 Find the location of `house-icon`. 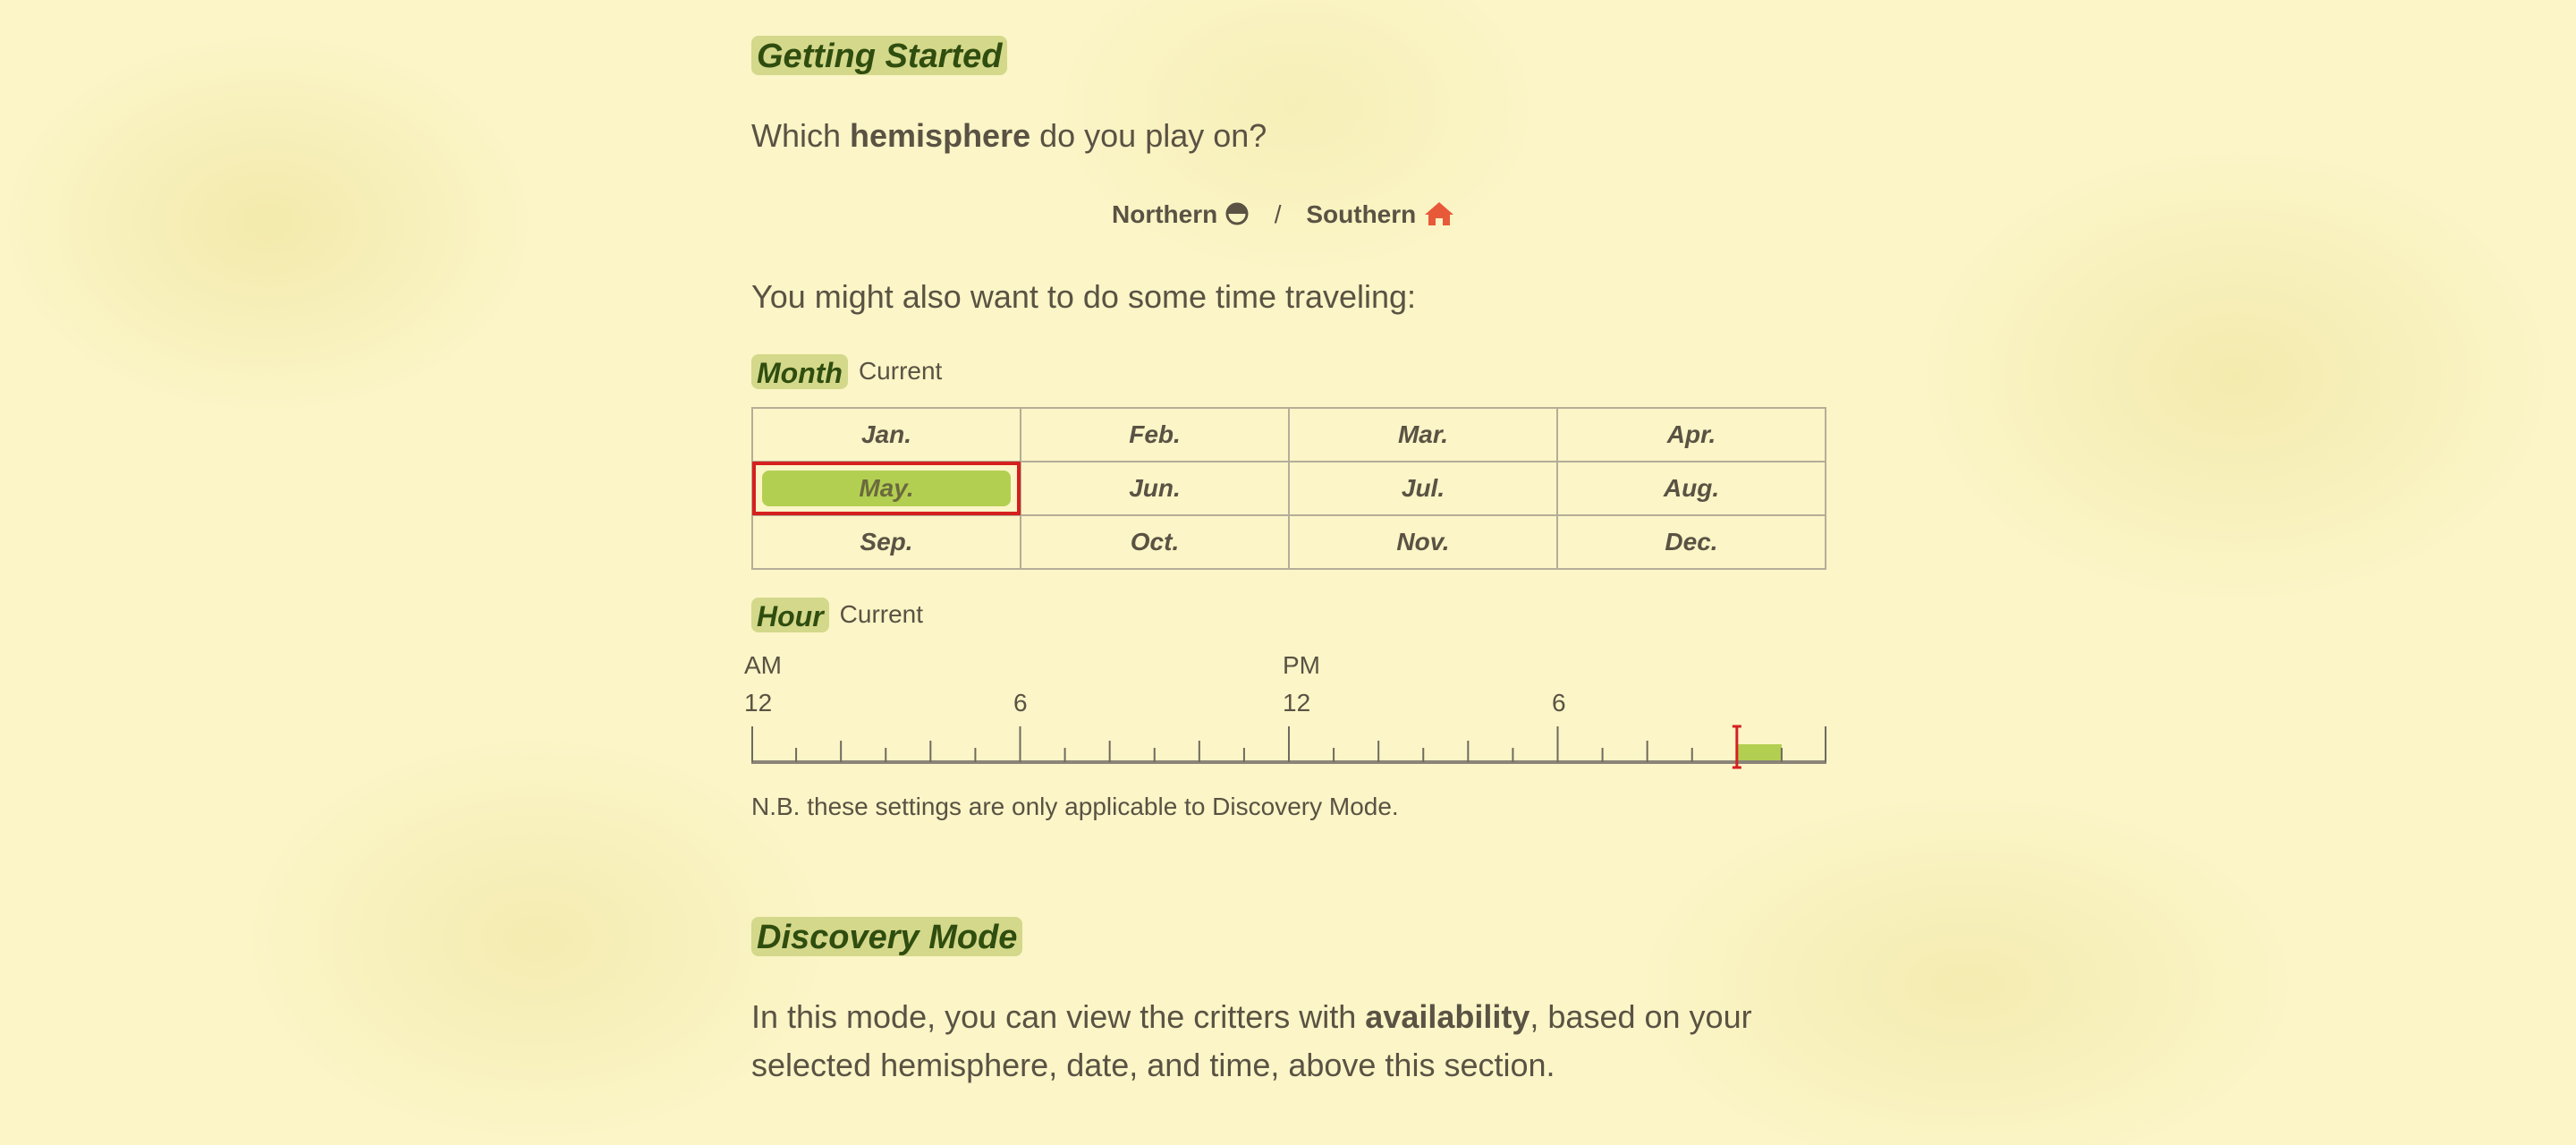

house-icon is located at coordinates (1439, 213).